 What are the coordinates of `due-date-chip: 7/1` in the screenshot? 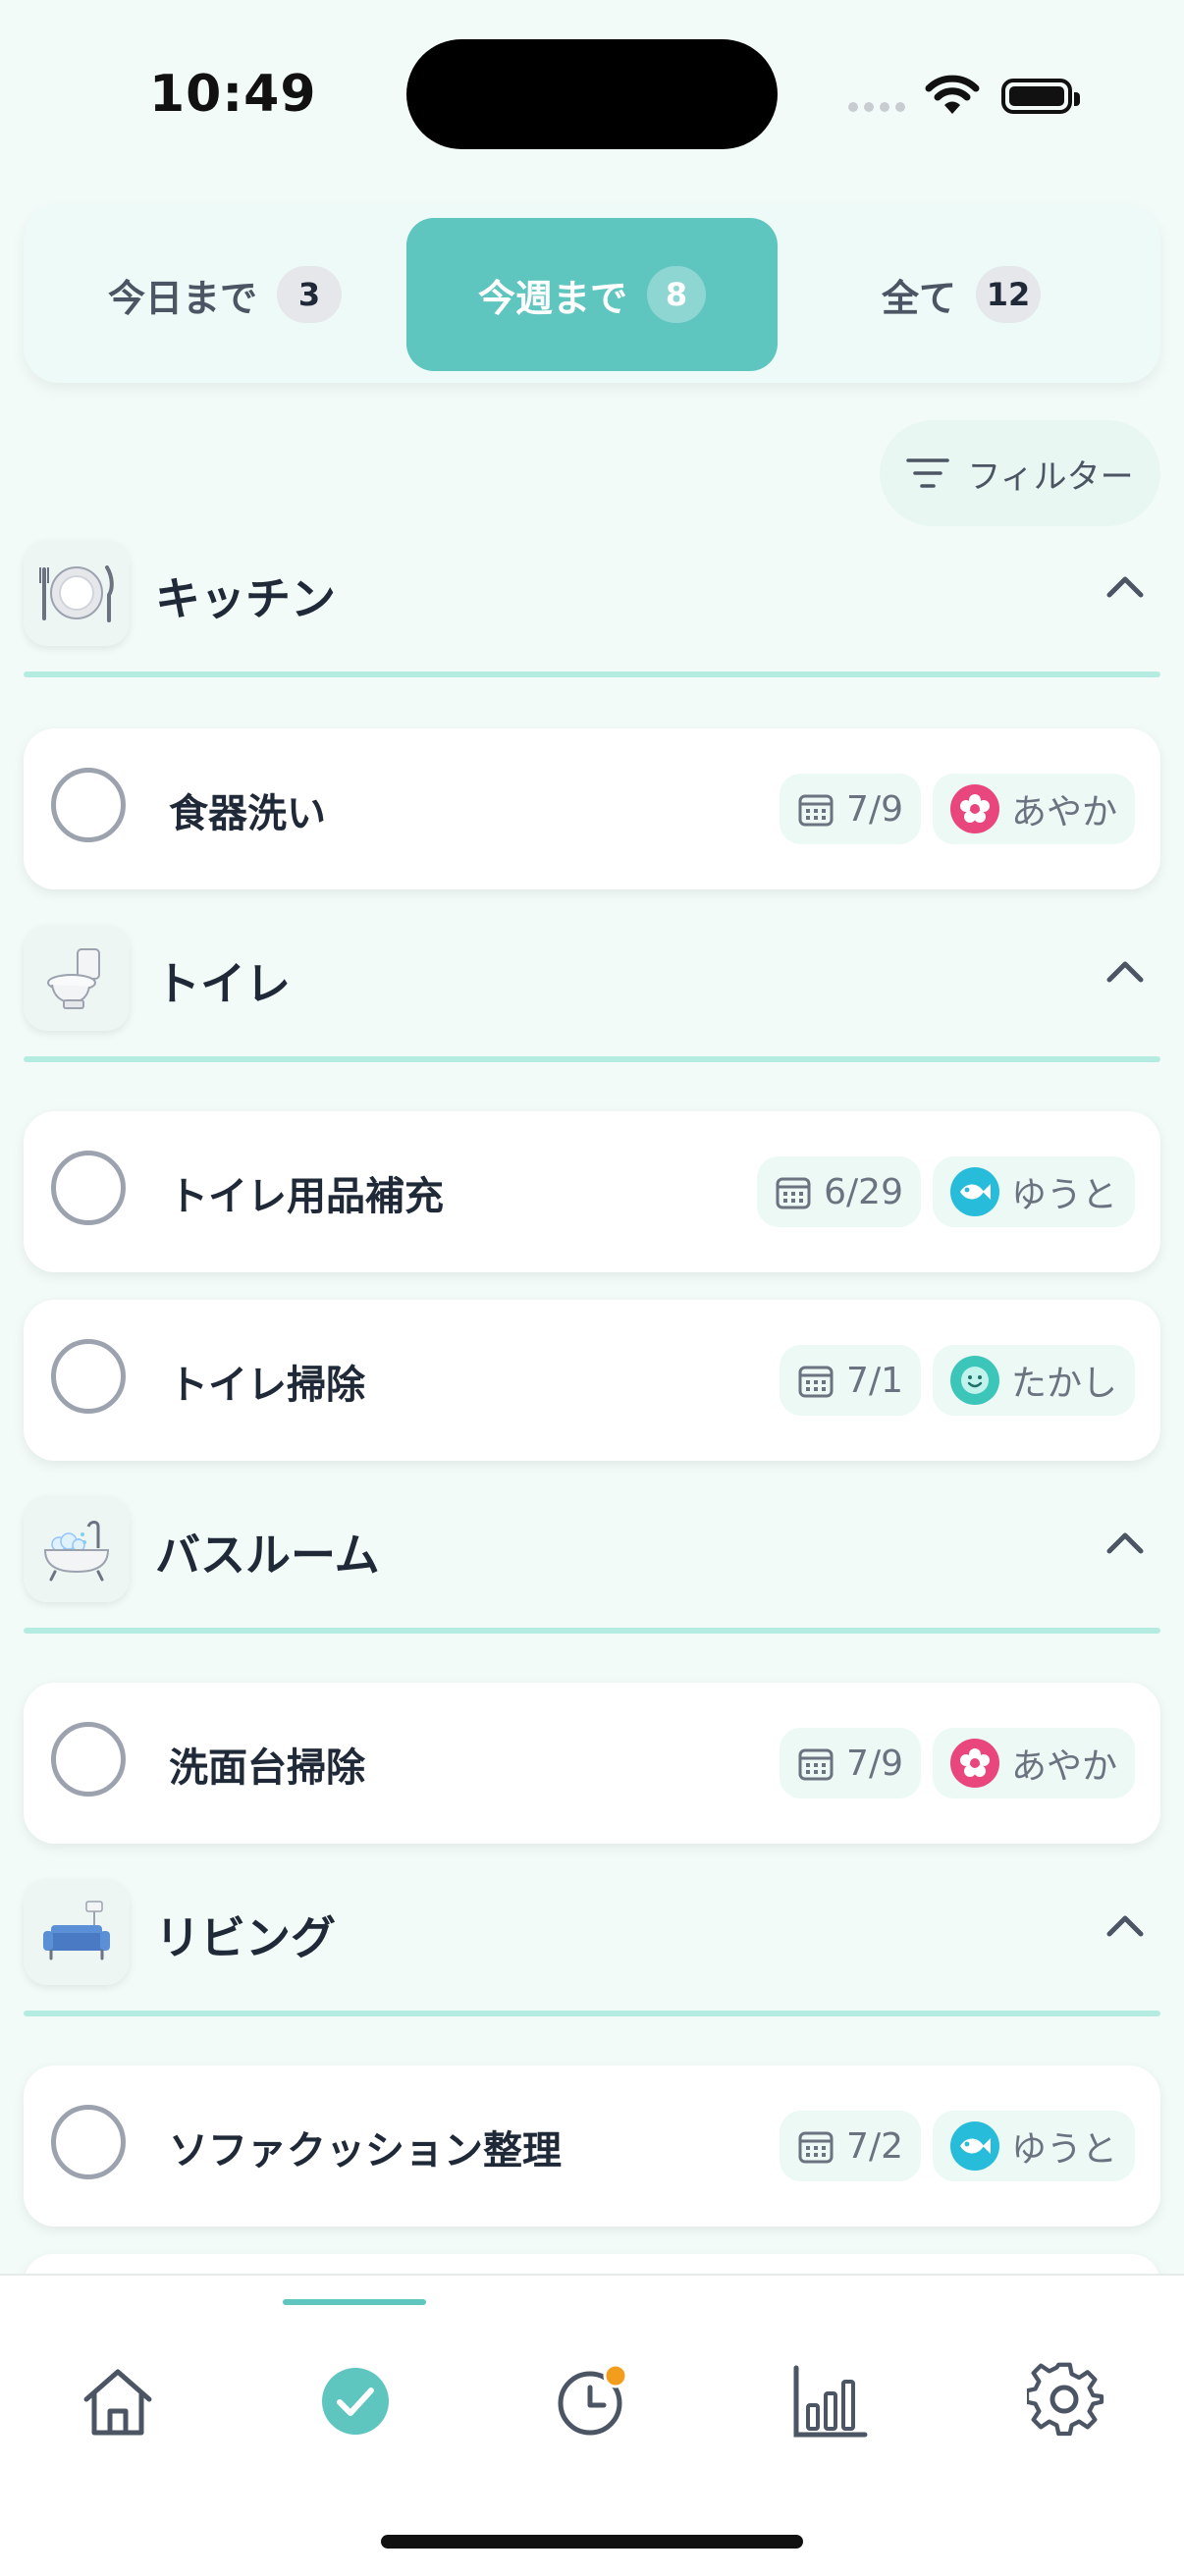 It's located at (850, 1380).